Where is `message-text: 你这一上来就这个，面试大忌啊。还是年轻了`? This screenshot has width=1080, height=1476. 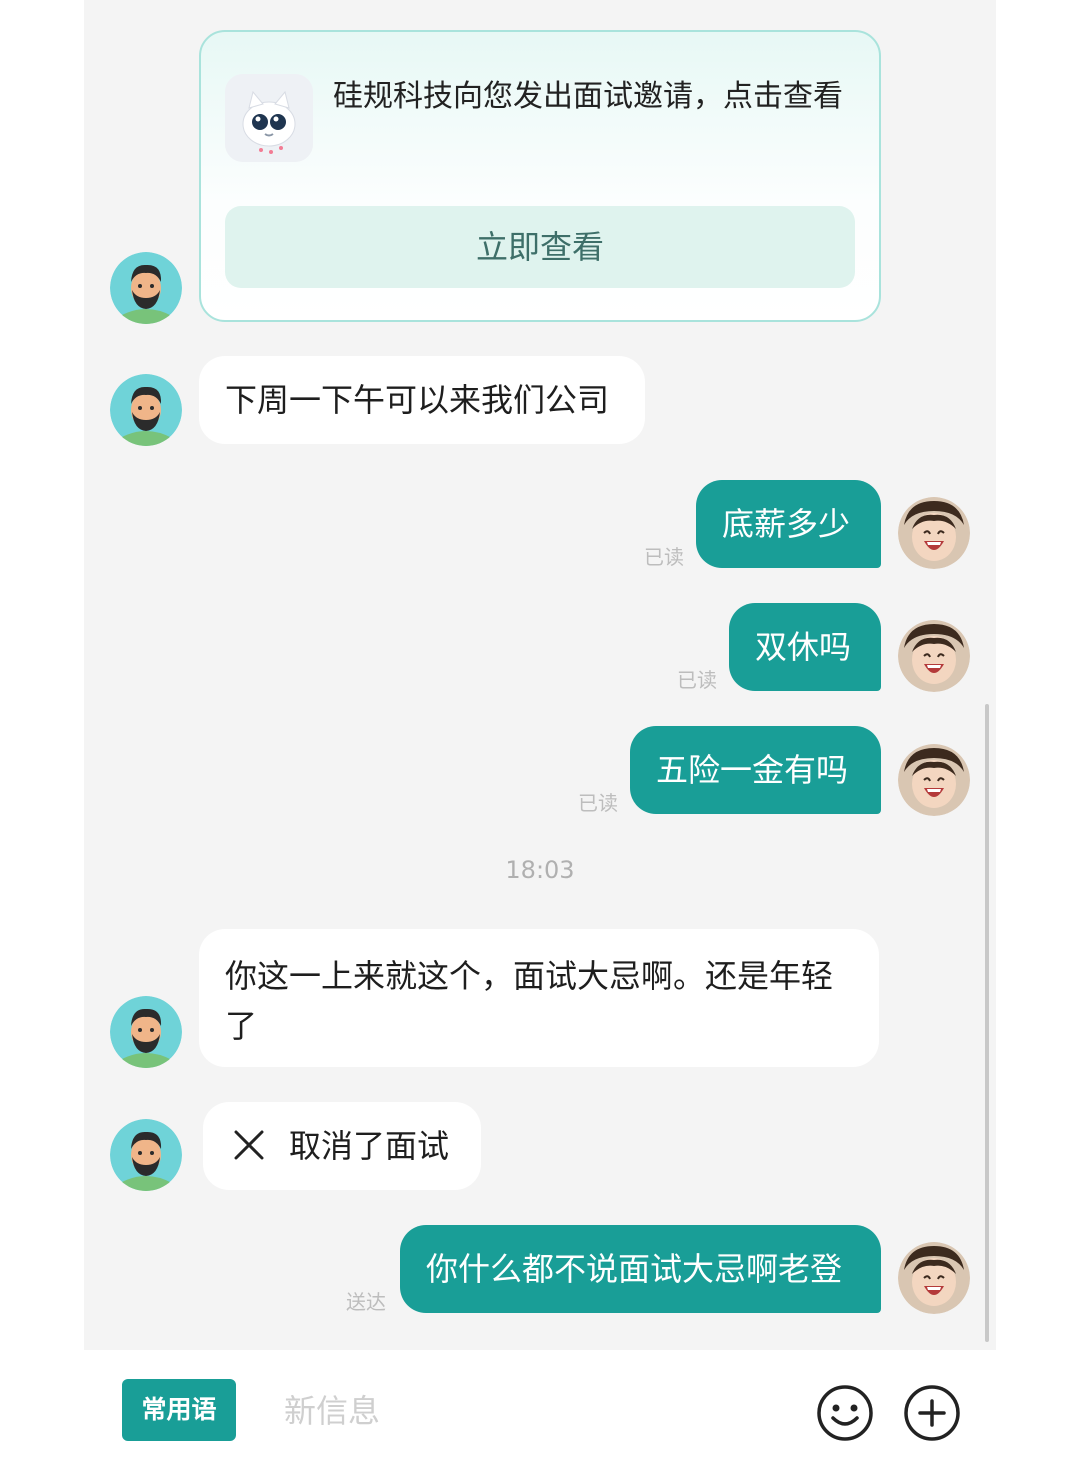 message-text: 你这一上来就这个，面试大忌啊。还是年轻了 is located at coordinates (529, 1001).